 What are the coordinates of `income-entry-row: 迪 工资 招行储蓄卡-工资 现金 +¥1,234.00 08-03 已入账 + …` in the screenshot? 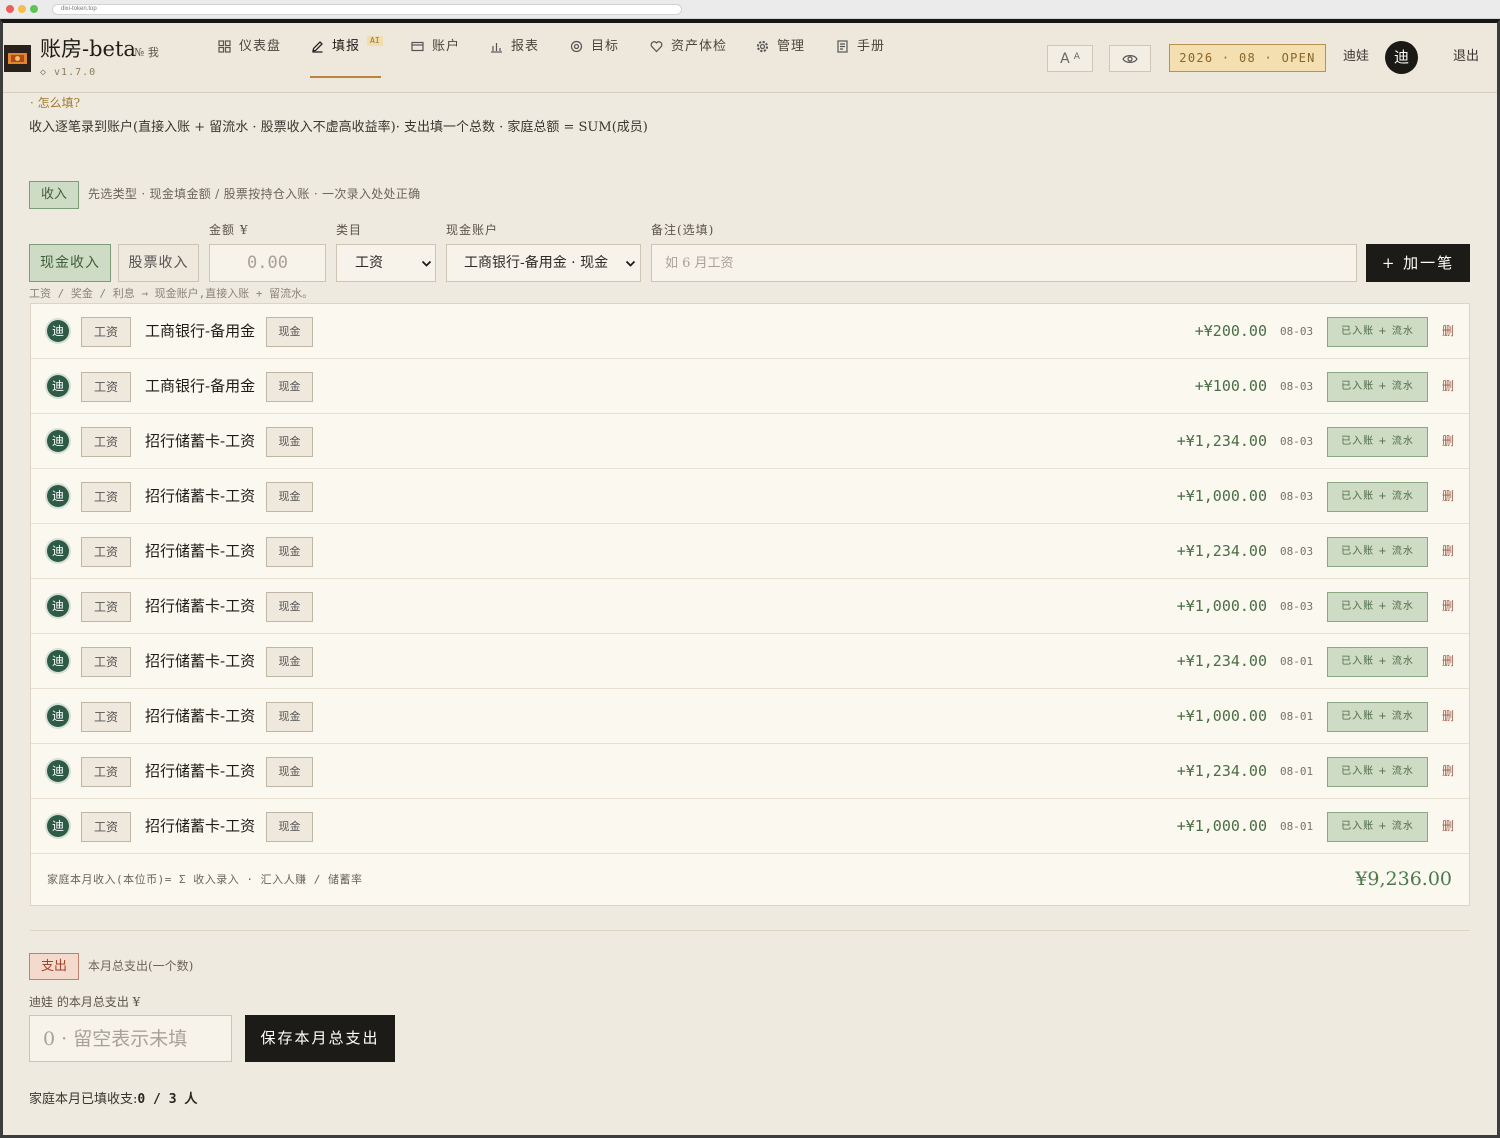 It's located at (750, 441).